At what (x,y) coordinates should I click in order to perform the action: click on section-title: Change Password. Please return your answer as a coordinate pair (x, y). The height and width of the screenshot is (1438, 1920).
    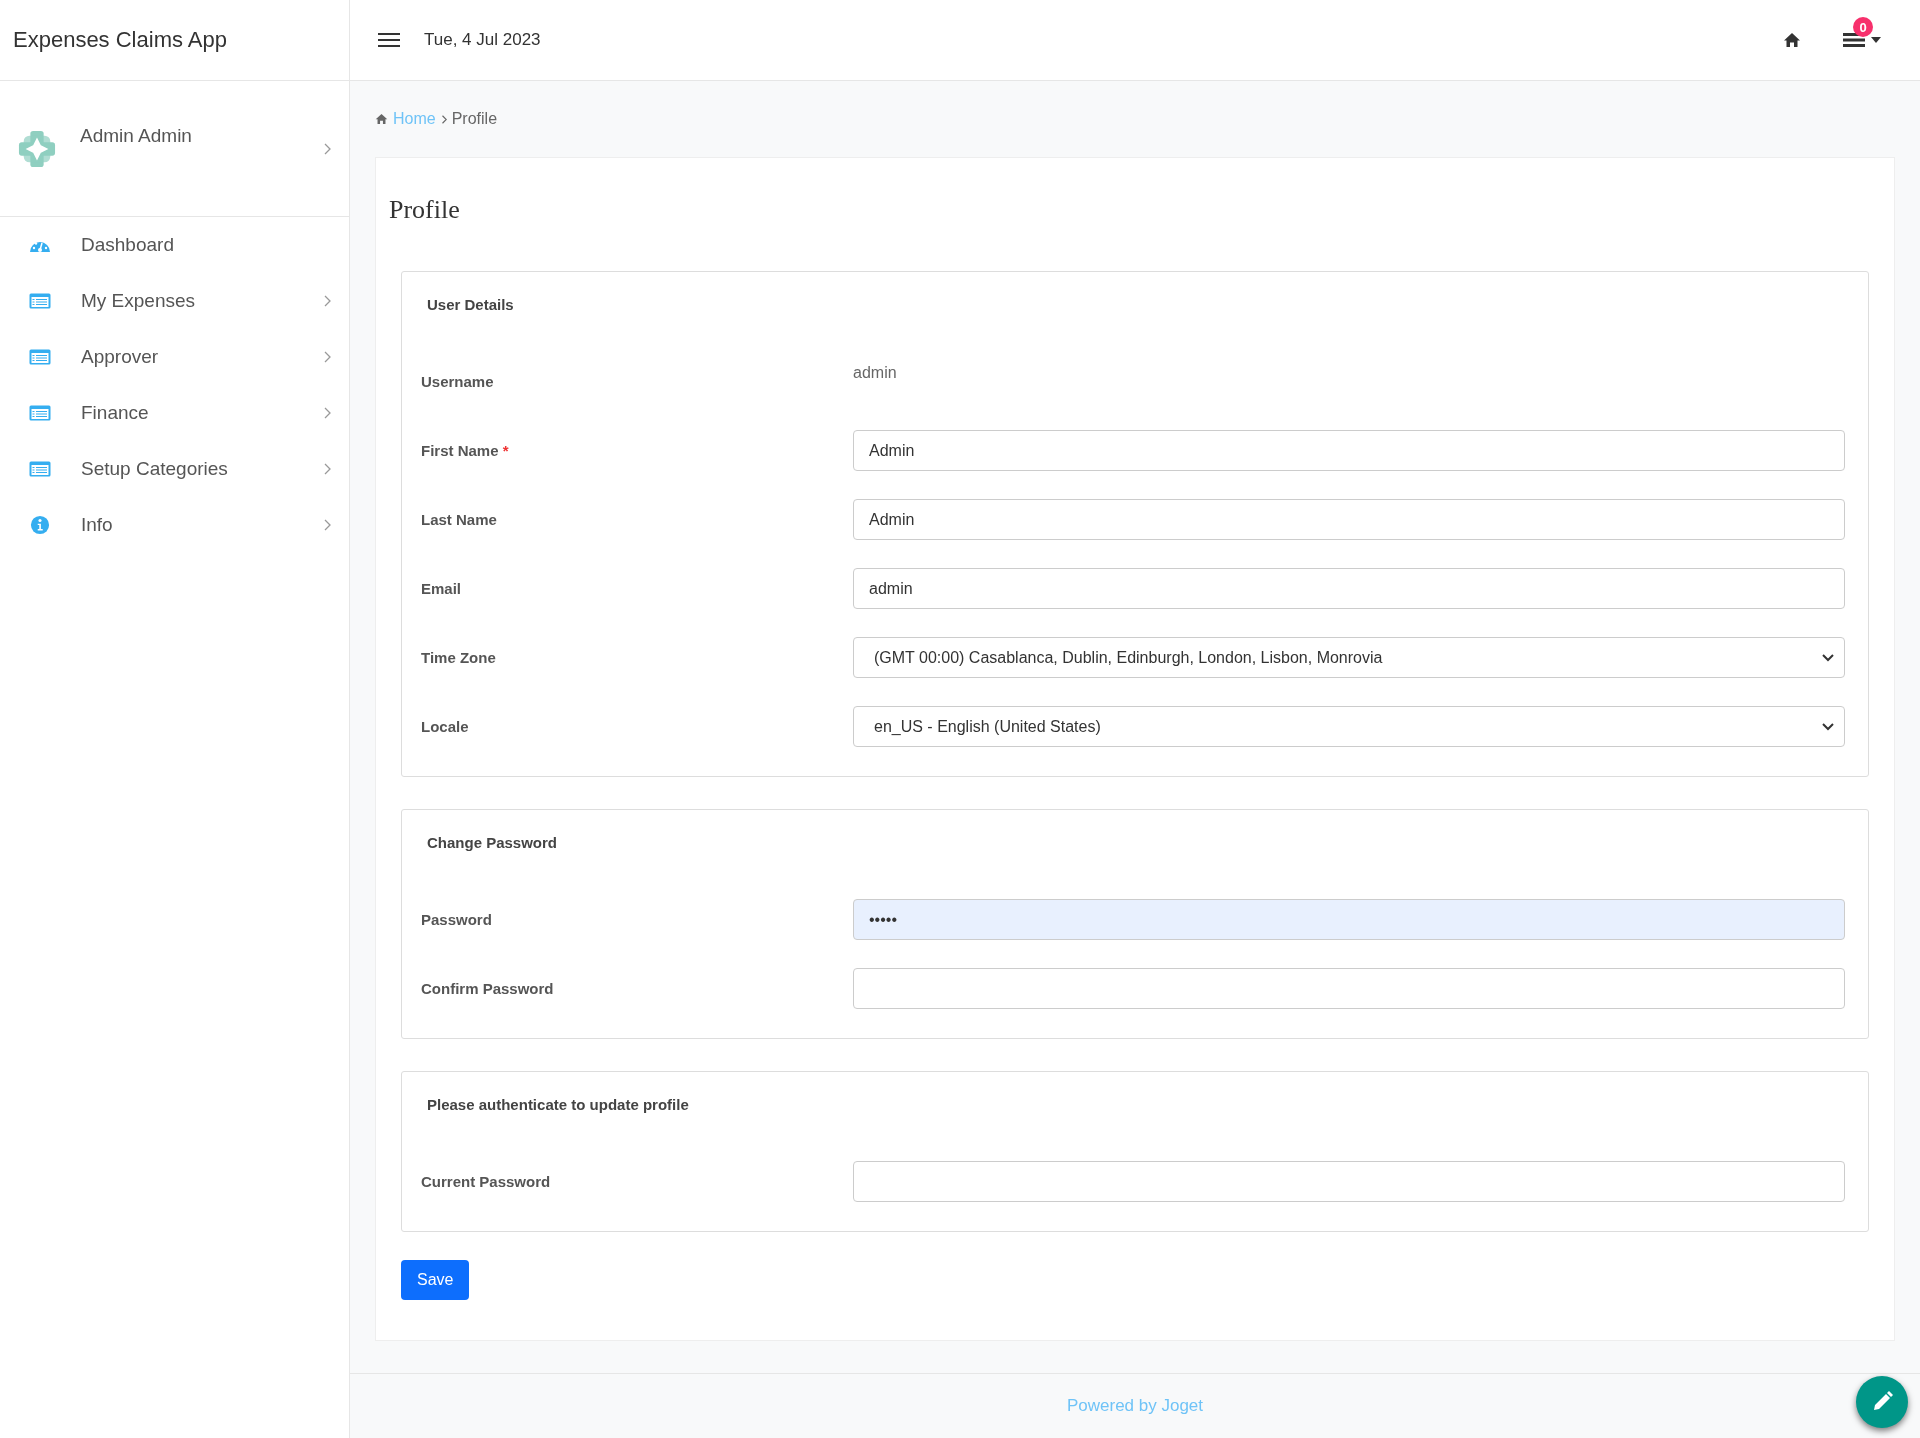
    Looking at the image, I should click on (493, 842).